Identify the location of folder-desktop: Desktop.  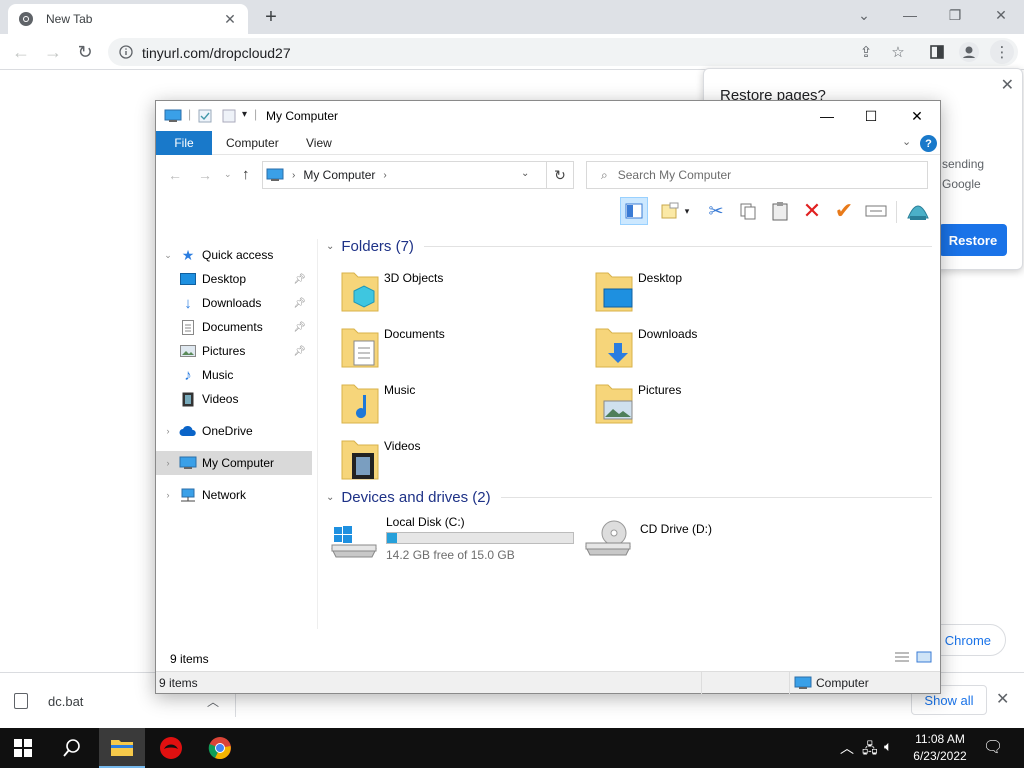
(700, 290).